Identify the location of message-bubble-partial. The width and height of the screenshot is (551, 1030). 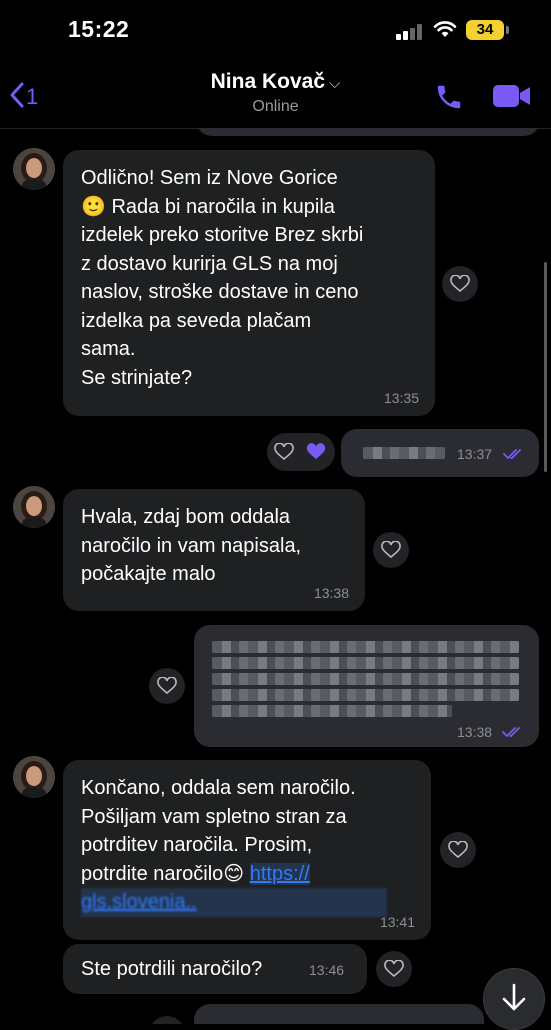
(368, 132).